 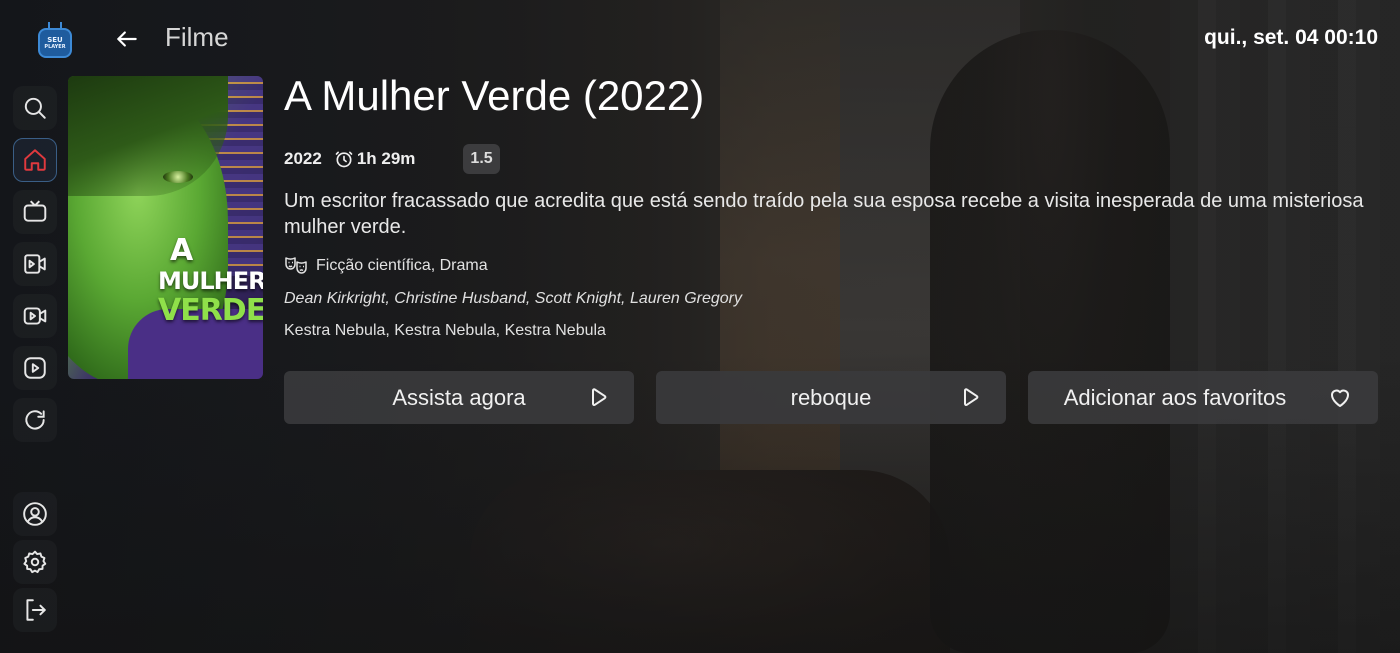 I want to click on back-arrow-icon, so click(x=127, y=39).